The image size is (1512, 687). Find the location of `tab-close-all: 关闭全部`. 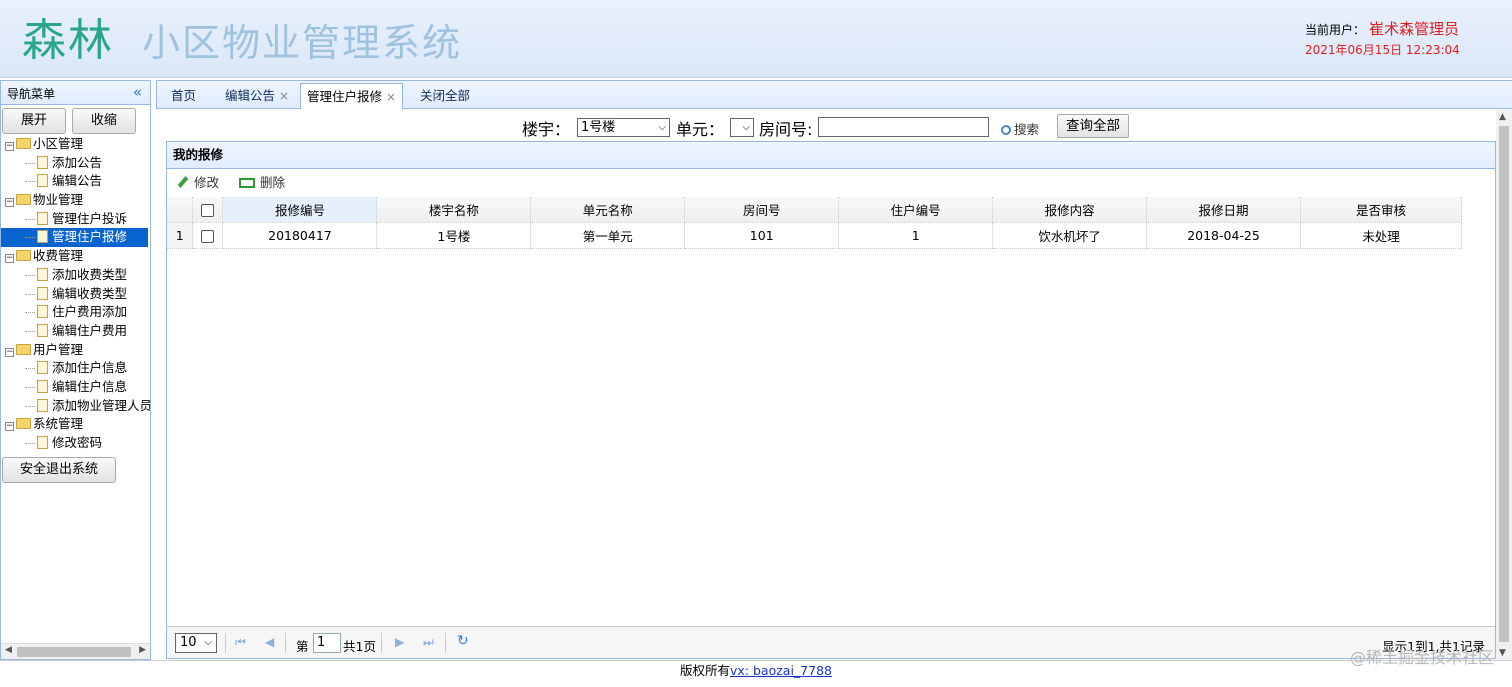

tab-close-all: 关闭全部 is located at coordinates (445, 96).